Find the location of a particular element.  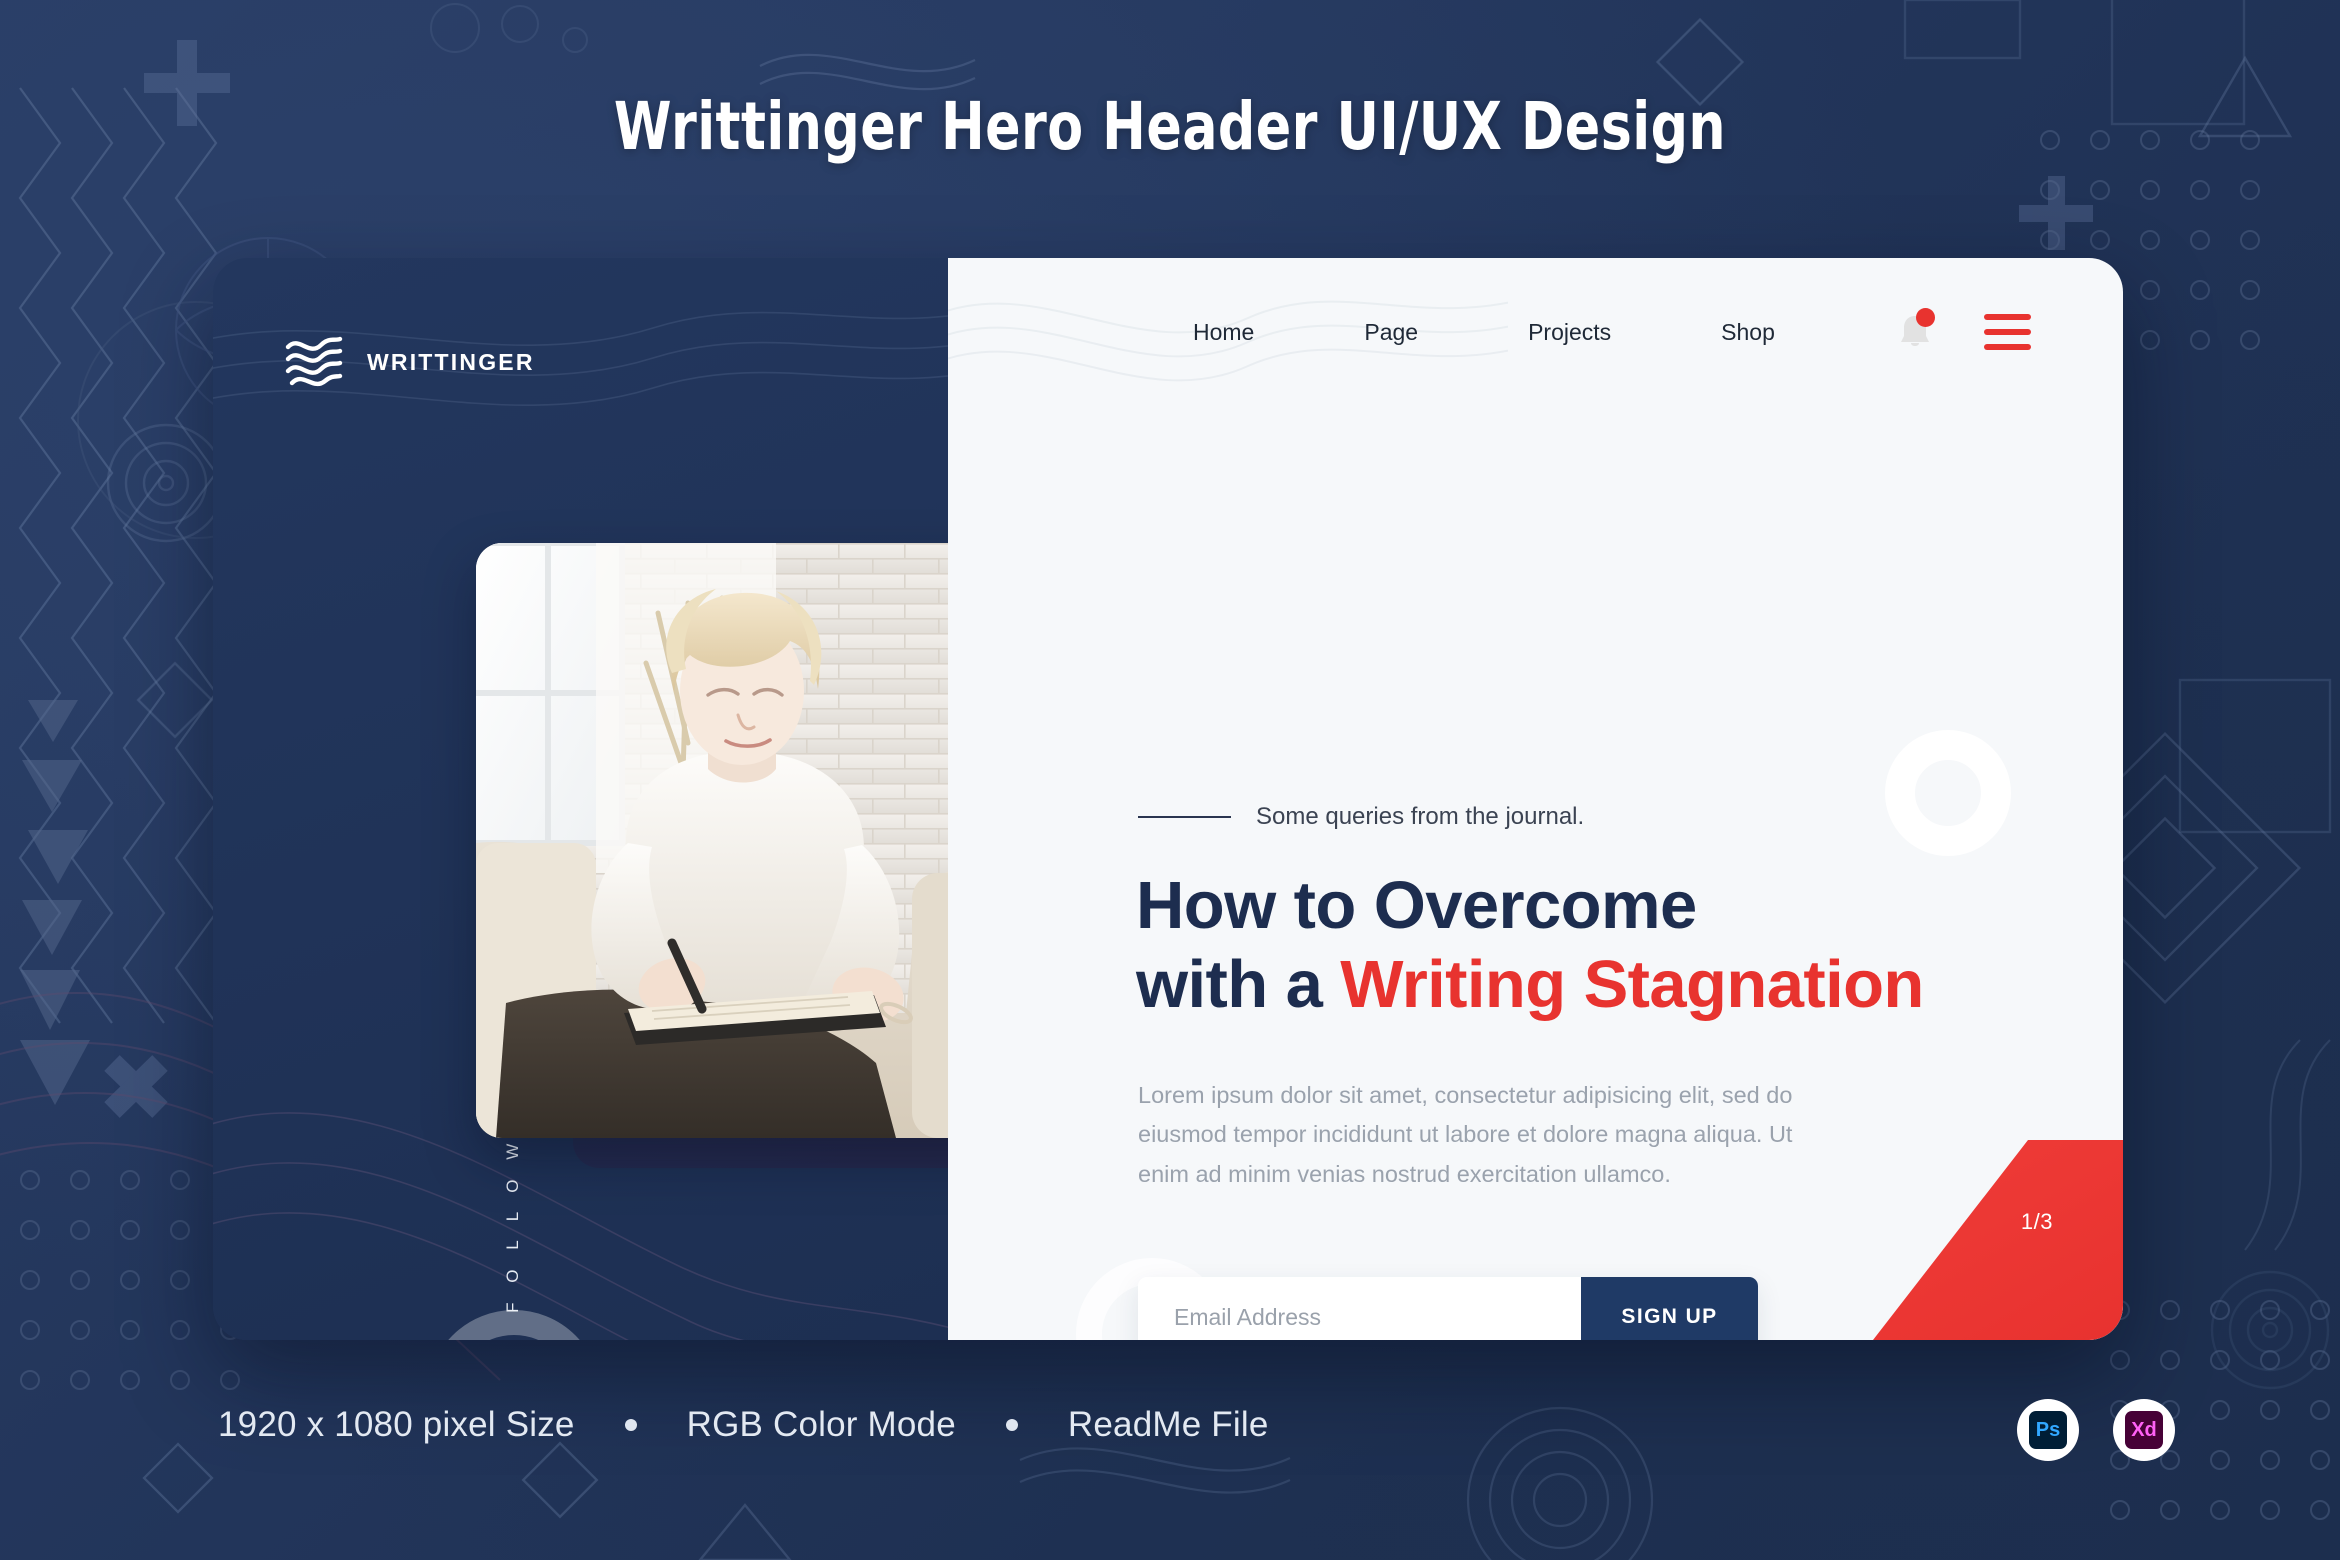

decorative-ring-photo is located at coordinates (514, 1325).